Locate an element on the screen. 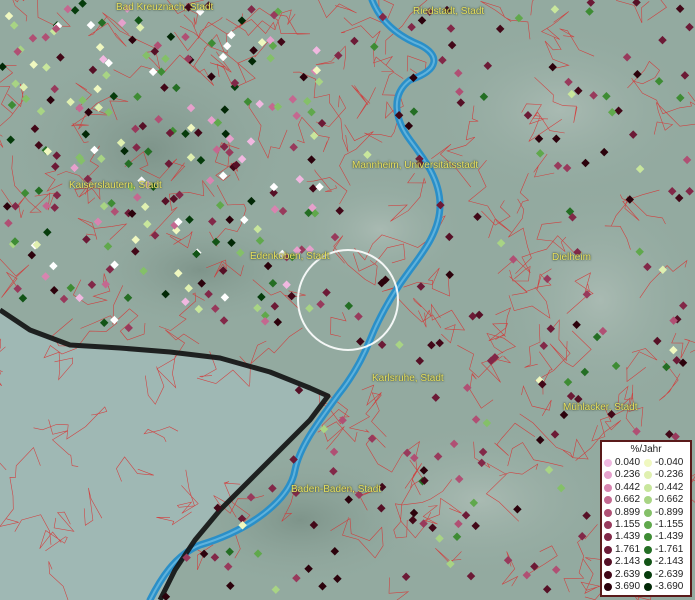 Image resolution: width=695 pixels, height=600 pixels. legend-value: 0.442 is located at coordinates (628, 487).